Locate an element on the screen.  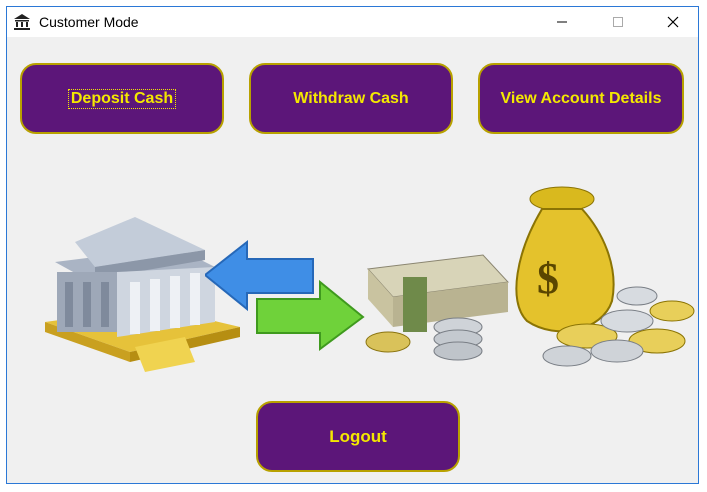
deposit-cash-button: Deposit Cash is located at coordinates (122, 98).